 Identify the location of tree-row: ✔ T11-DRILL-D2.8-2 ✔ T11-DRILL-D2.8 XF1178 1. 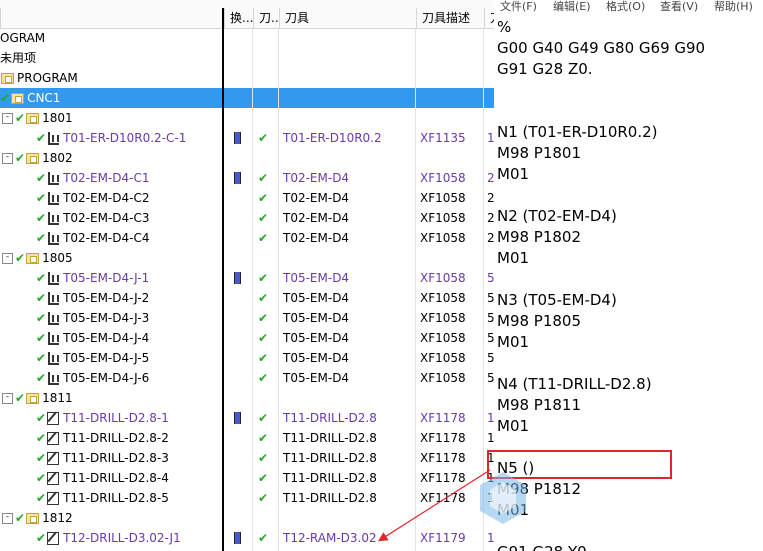
(247, 438).